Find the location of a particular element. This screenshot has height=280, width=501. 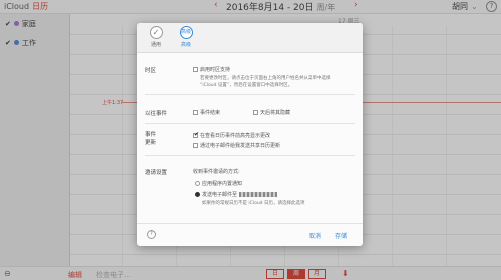

tab-advanced: 高级 高级 is located at coordinates (186, 37).